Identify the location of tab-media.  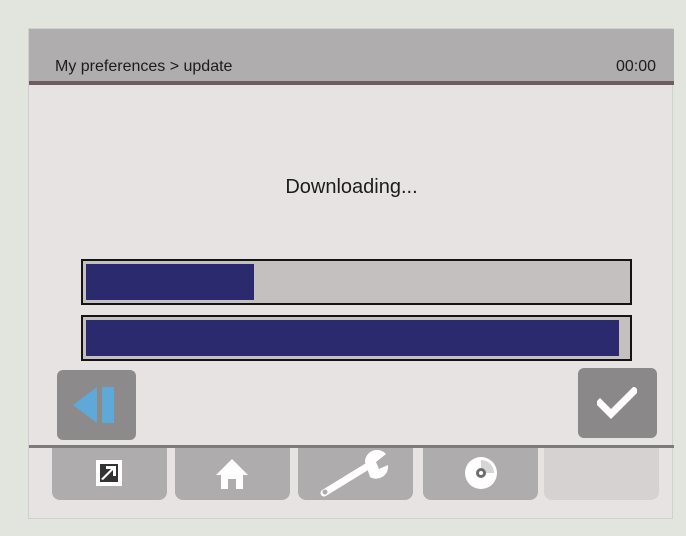
(480, 474).